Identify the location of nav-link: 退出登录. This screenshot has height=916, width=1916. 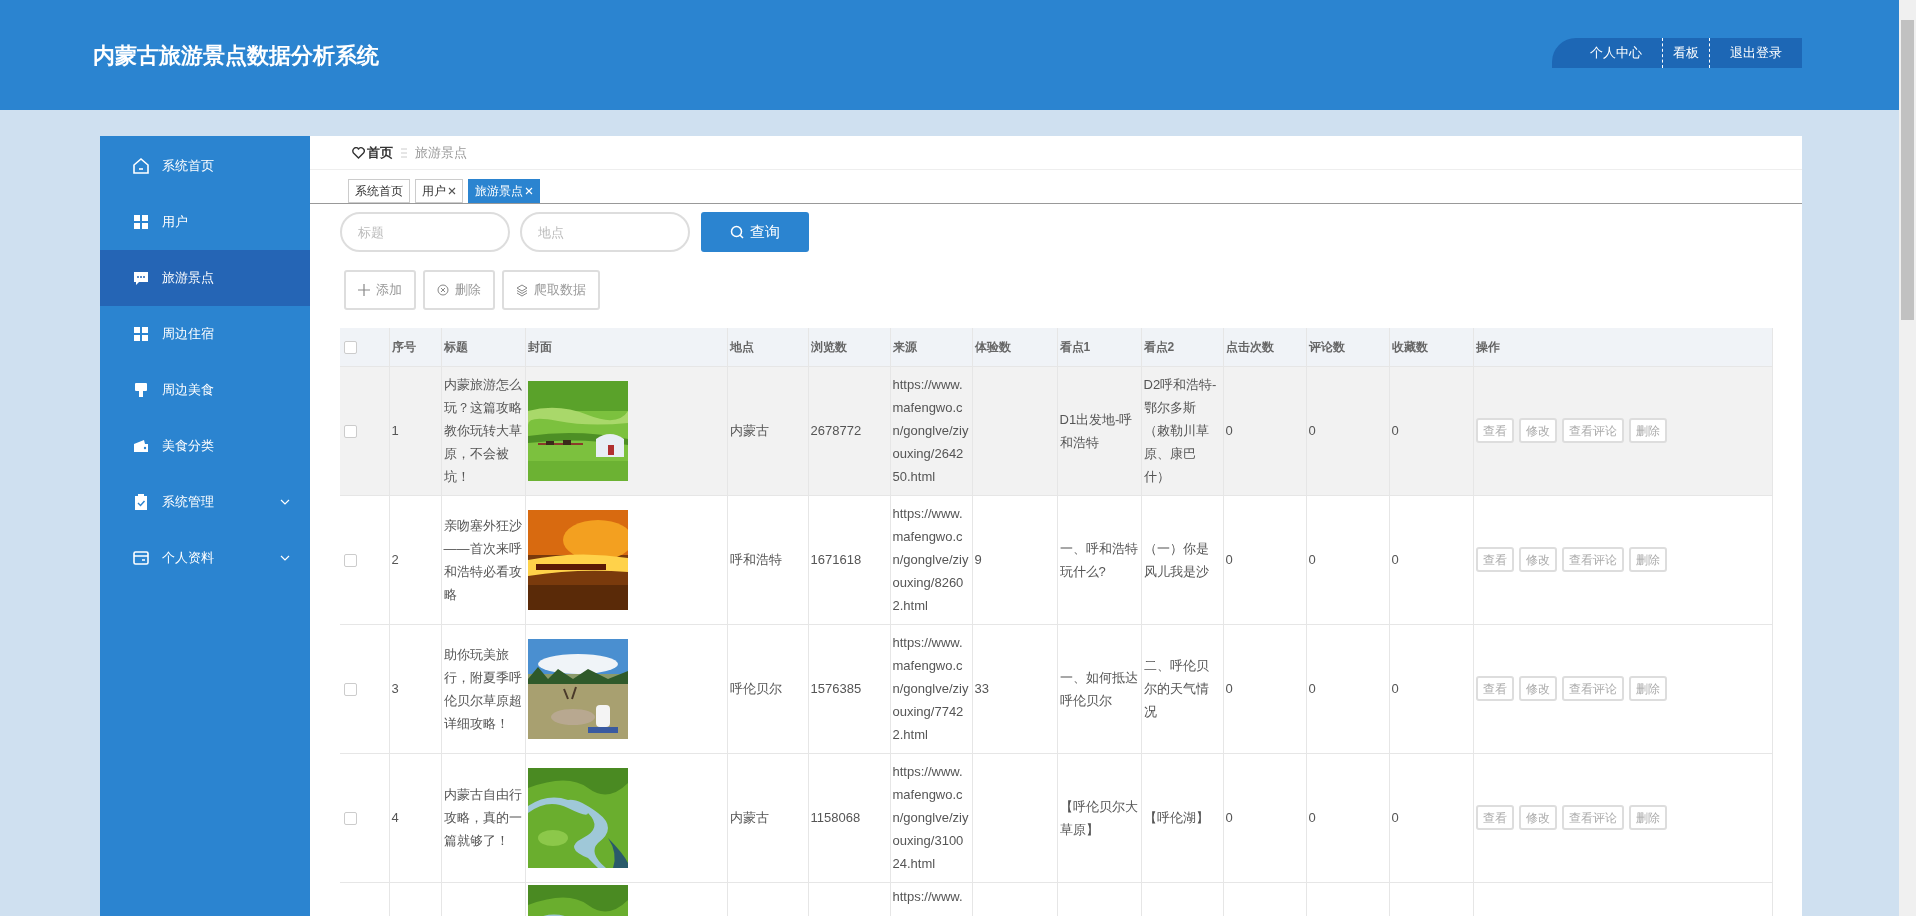
(1755, 53).